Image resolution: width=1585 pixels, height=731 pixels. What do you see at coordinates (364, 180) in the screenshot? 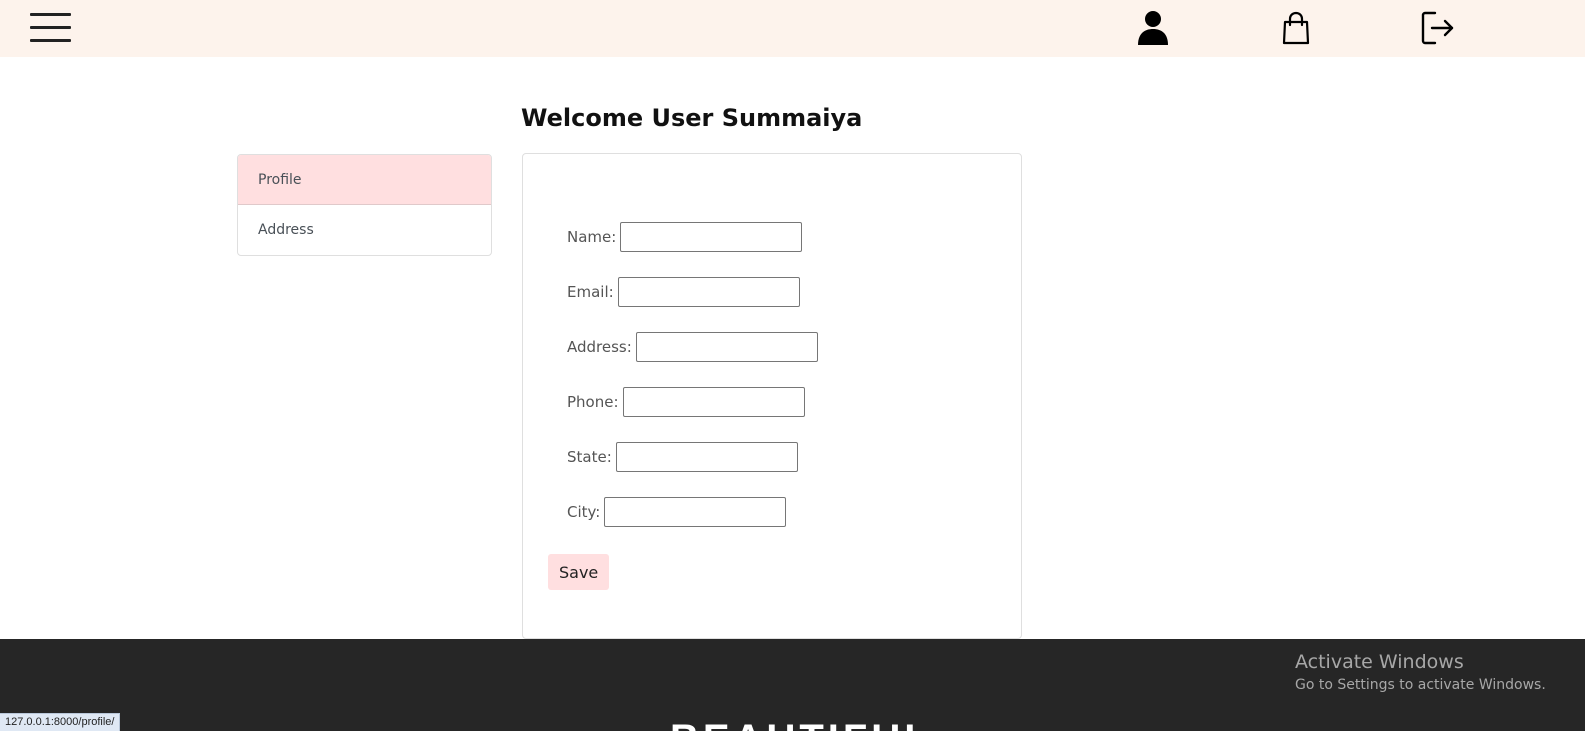
I see `sidebar-item-profile: Profile` at bounding box center [364, 180].